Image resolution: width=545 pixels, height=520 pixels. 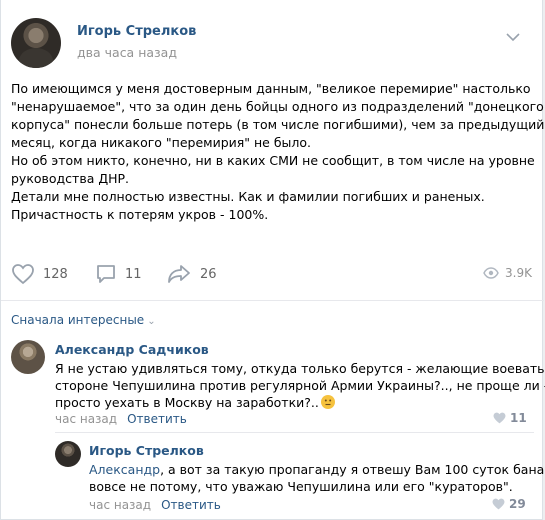 I want to click on chevron-down-icon: ⌄, so click(x=151, y=321).